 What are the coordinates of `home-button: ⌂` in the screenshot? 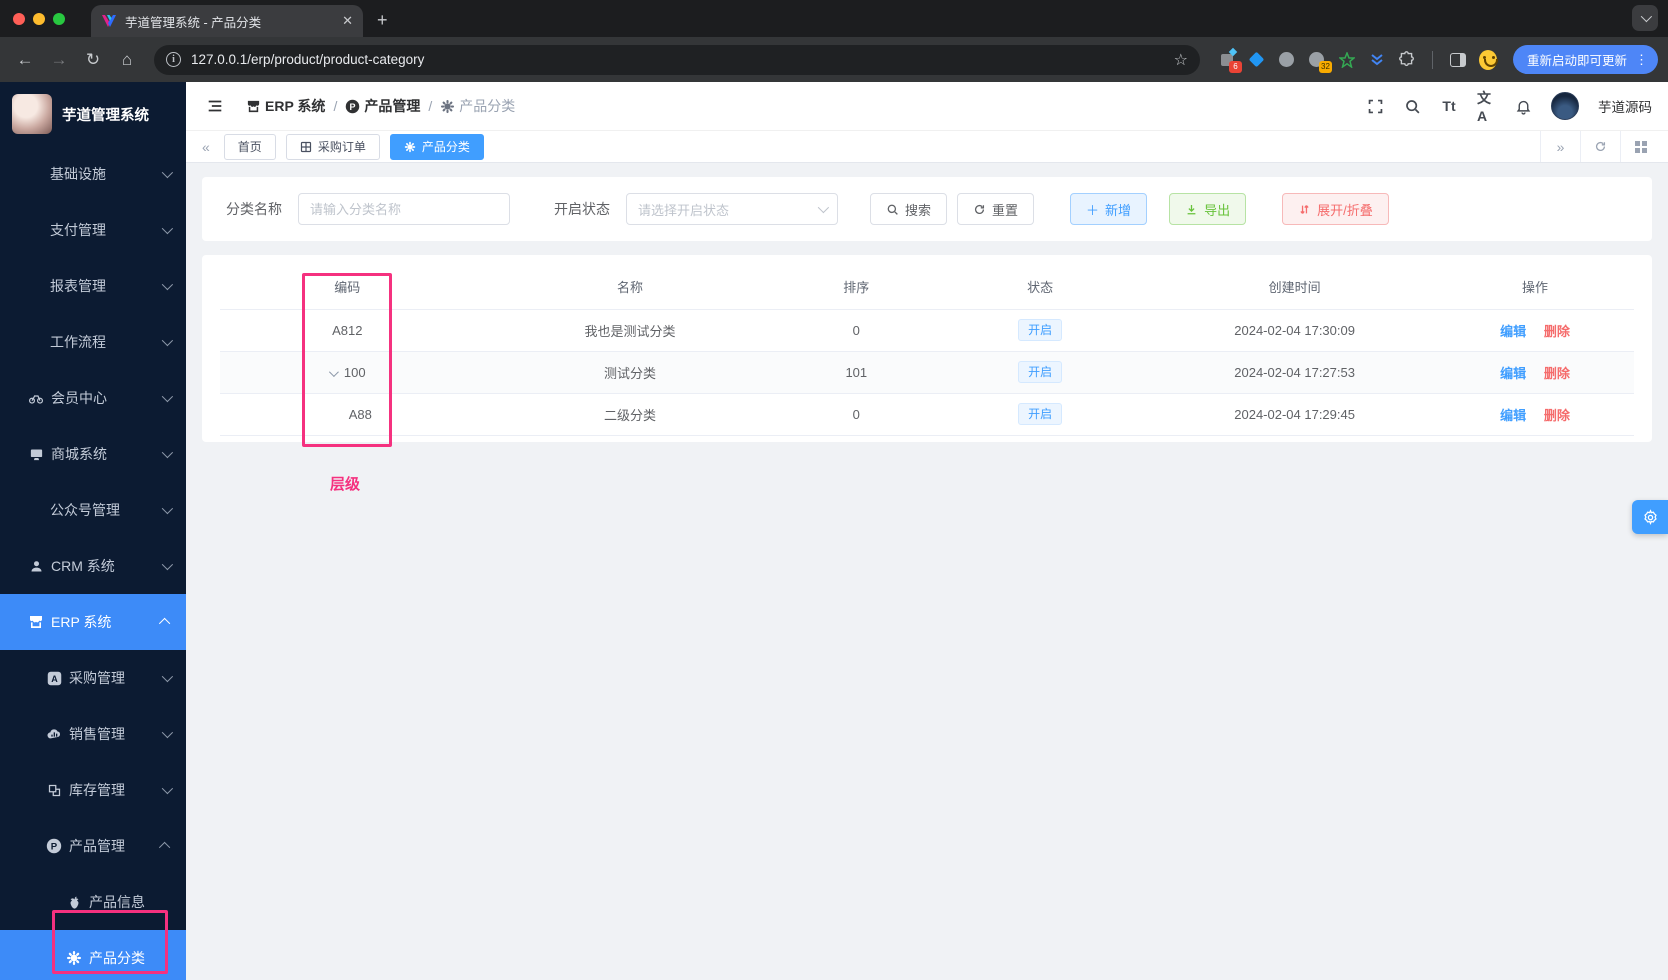 It's located at (127, 60).